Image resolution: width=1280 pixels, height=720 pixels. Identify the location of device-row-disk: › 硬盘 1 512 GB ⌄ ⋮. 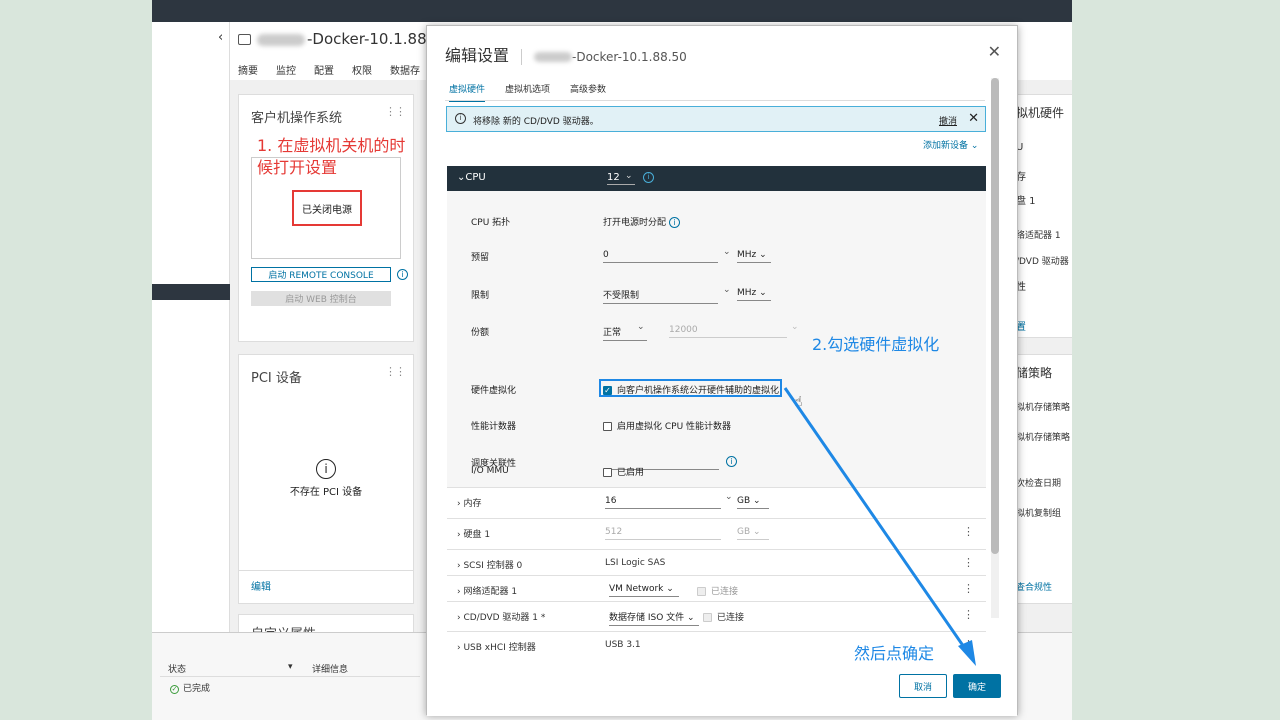
(716, 531).